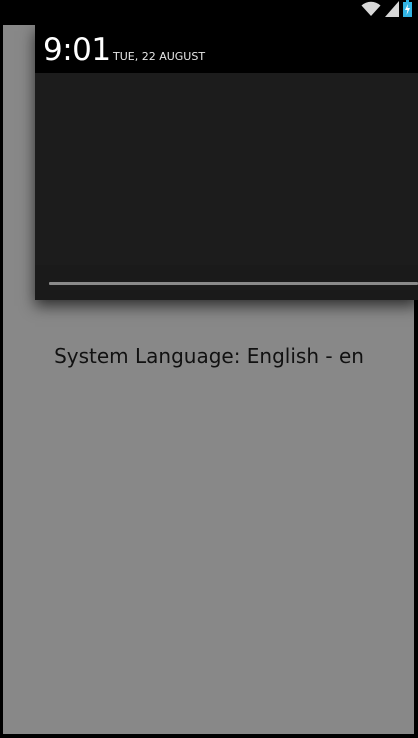 The image size is (418, 738). What do you see at coordinates (392, 11) in the screenshot?
I see `signal-icon` at bounding box center [392, 11].